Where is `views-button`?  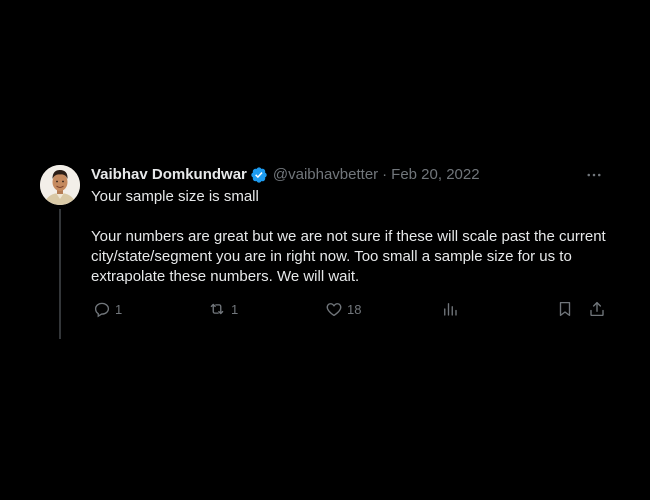
views-button is located at coordinates (450, 309).